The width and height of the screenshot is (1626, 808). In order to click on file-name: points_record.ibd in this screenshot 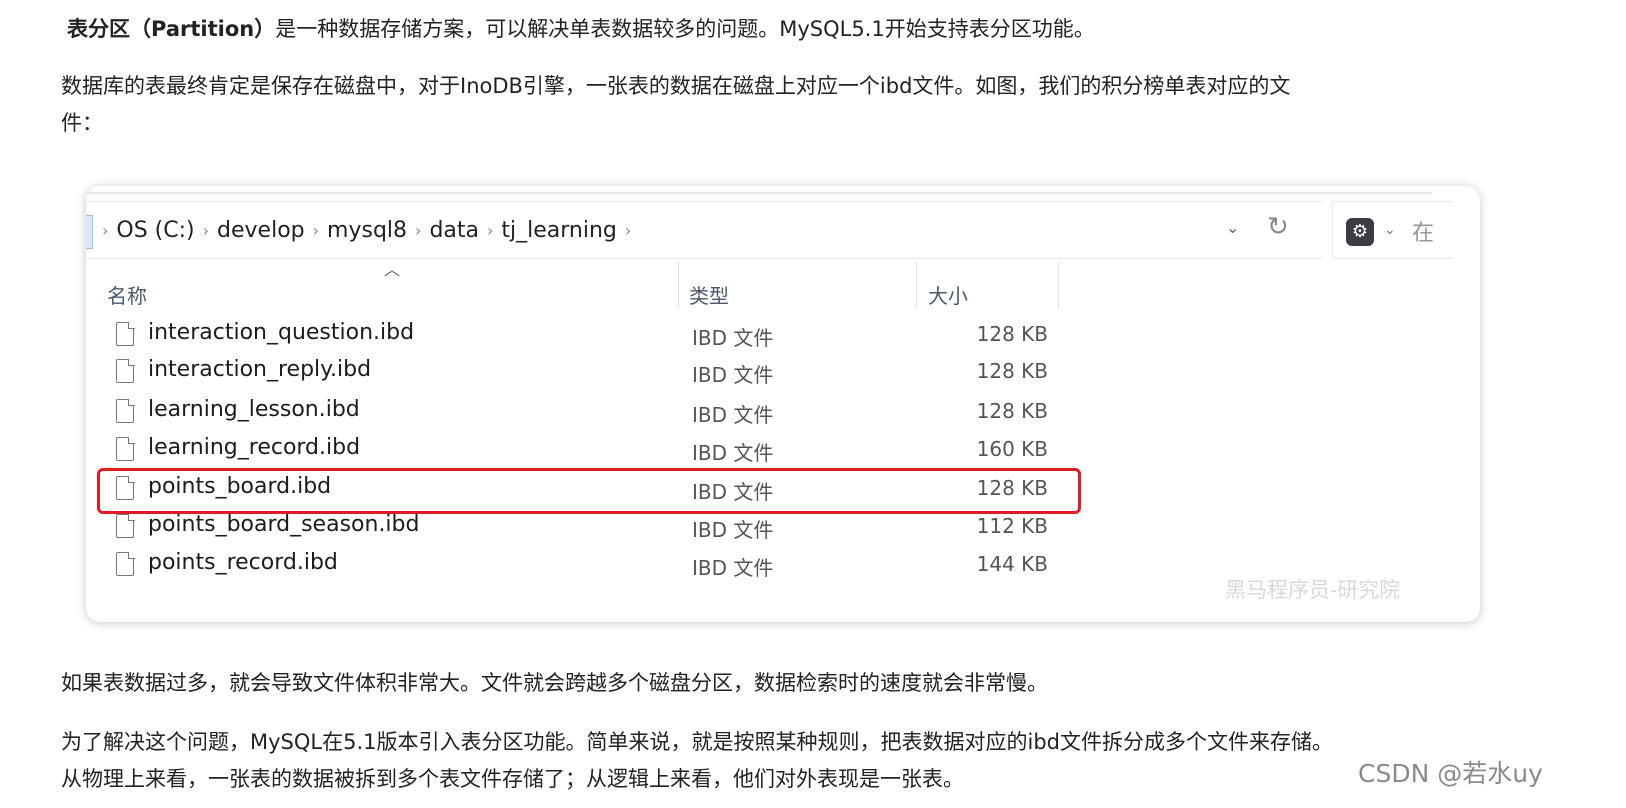, I will do `click(243, 562)`.